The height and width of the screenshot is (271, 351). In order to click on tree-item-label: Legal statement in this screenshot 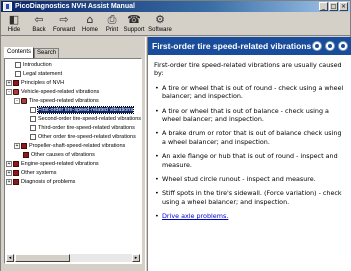, I will do `click(43, 74)`.